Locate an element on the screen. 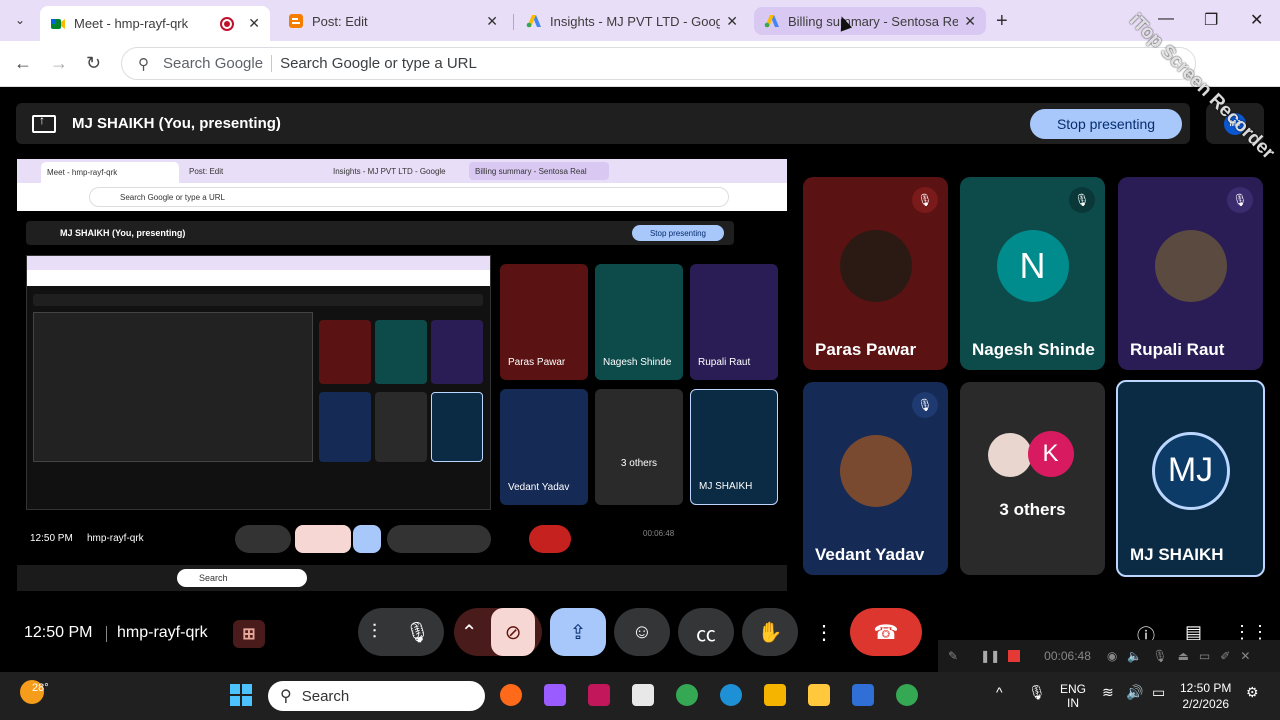 The width and height of the screenshot is (1280, 720). shared-tab: Billing summary - Sentosa Real is located at coordinates (539, 171).